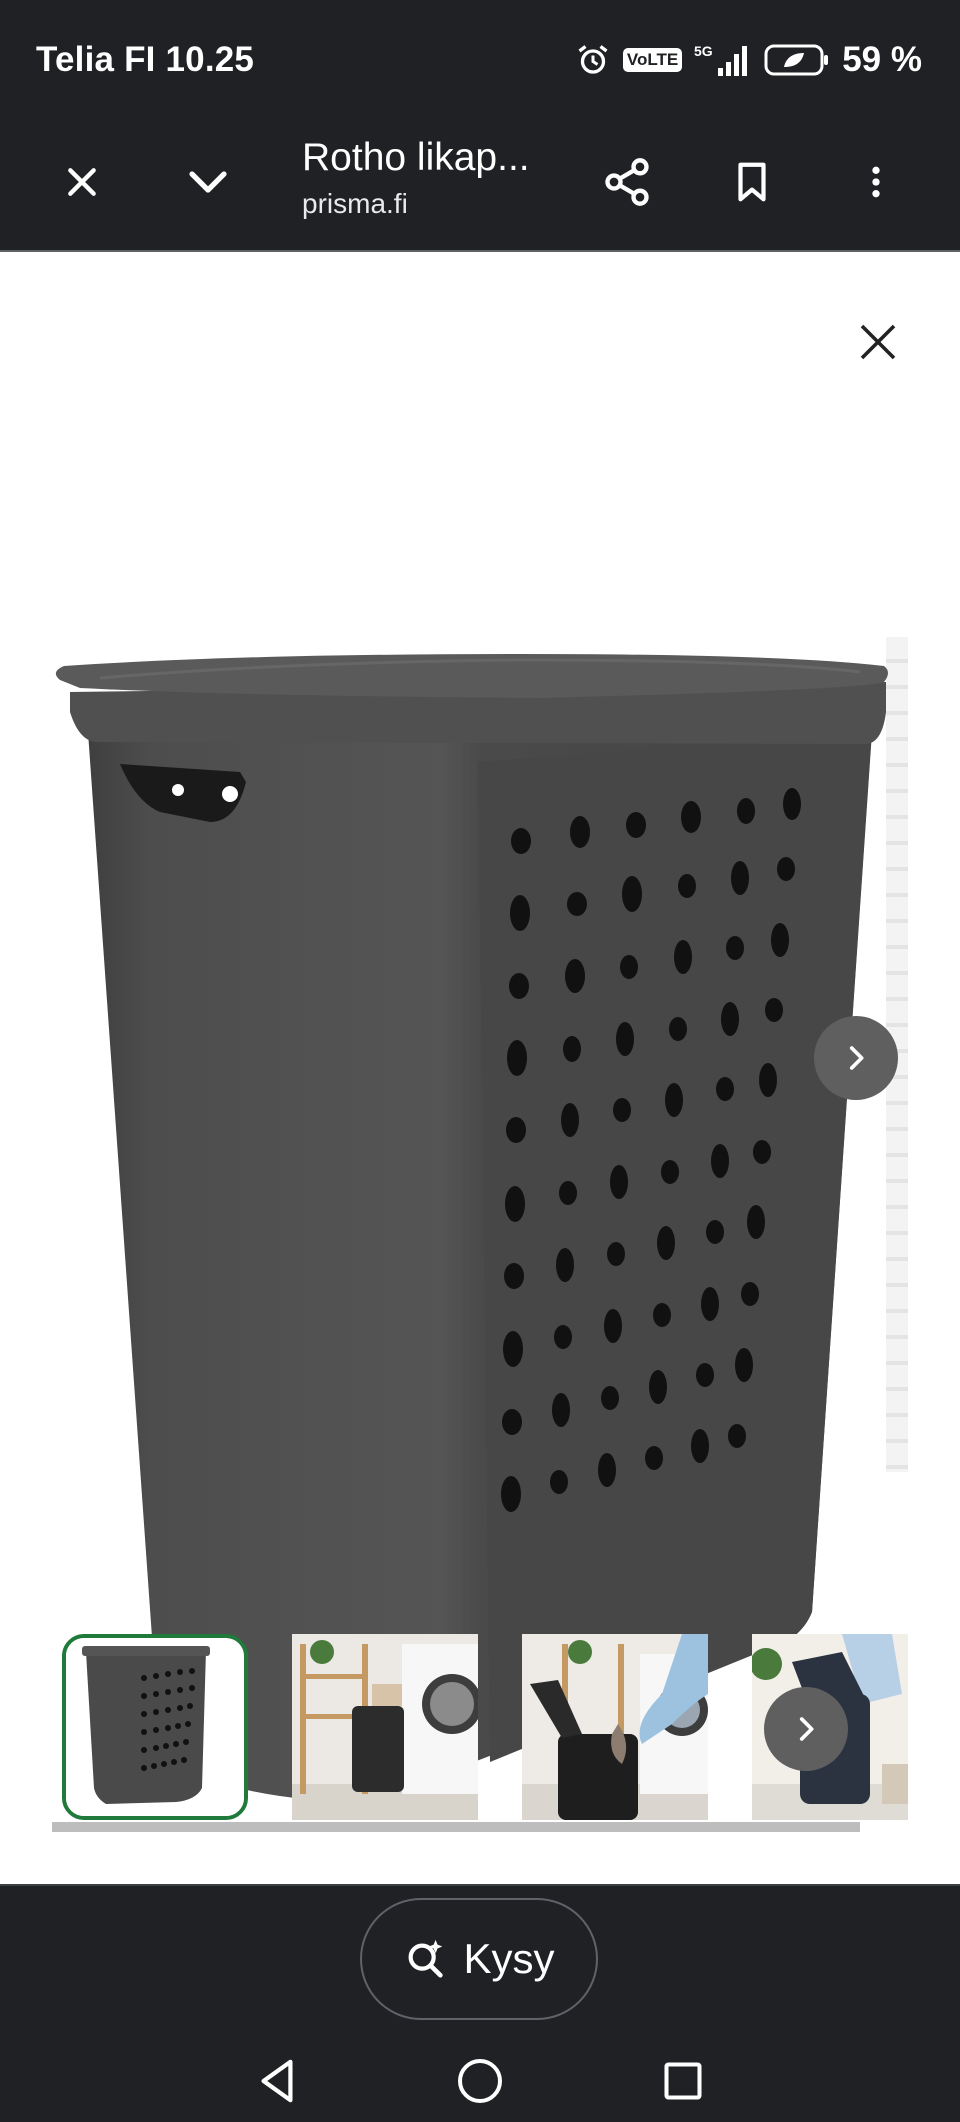 Image resolution: width=960 pixels, height=2122 pixels. I want to click on close-viewer-button, so click(878, 342).